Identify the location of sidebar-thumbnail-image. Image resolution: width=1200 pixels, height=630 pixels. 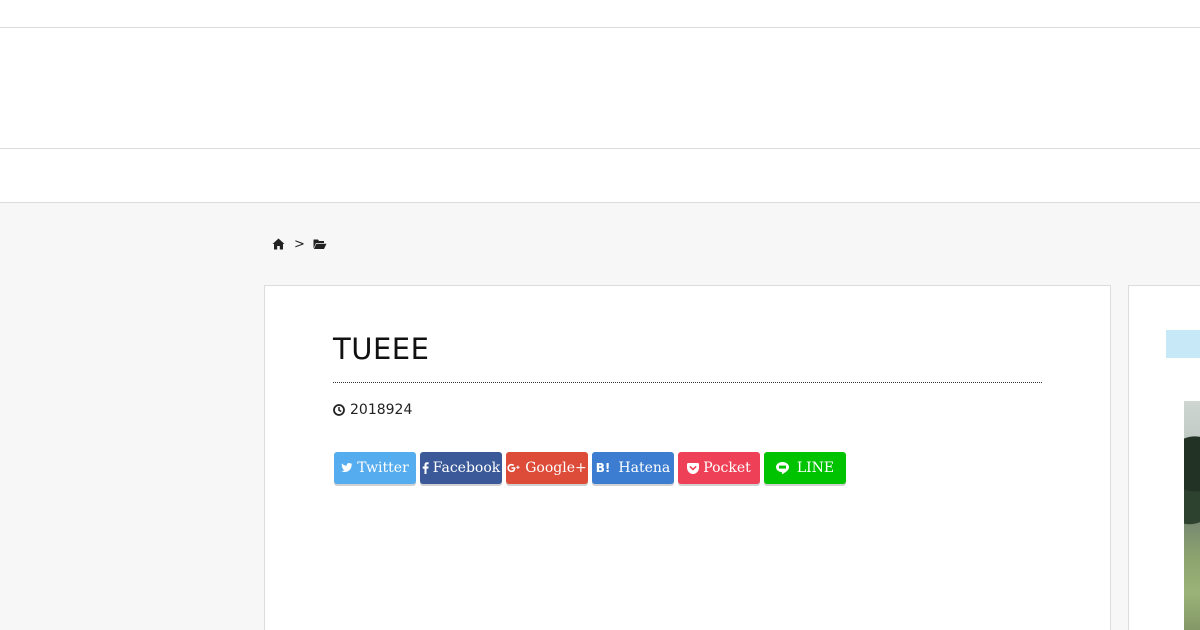
(1192, 515).